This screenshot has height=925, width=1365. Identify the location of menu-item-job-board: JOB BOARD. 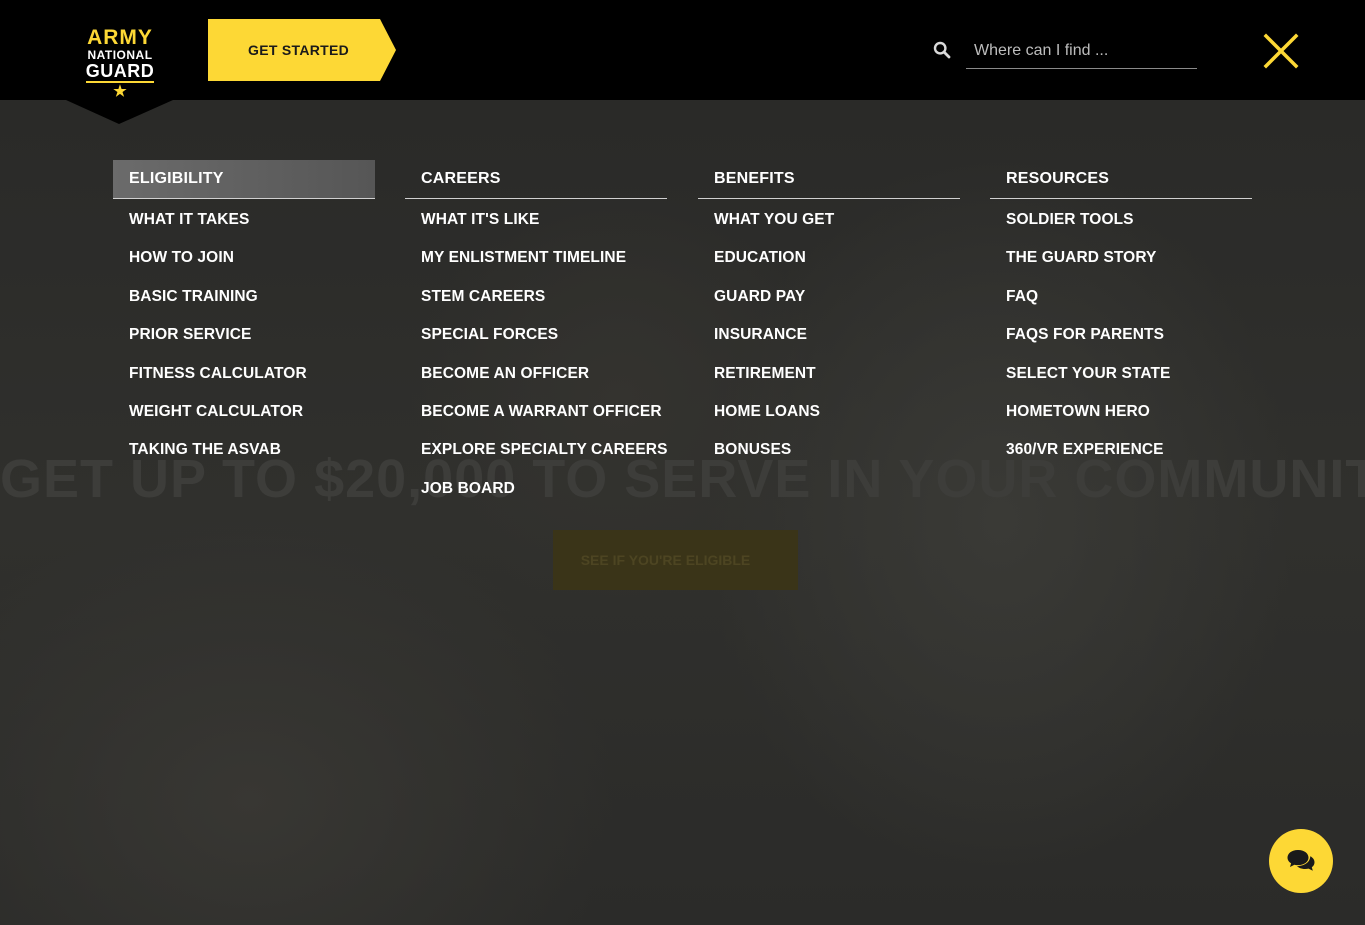
(536, 489).